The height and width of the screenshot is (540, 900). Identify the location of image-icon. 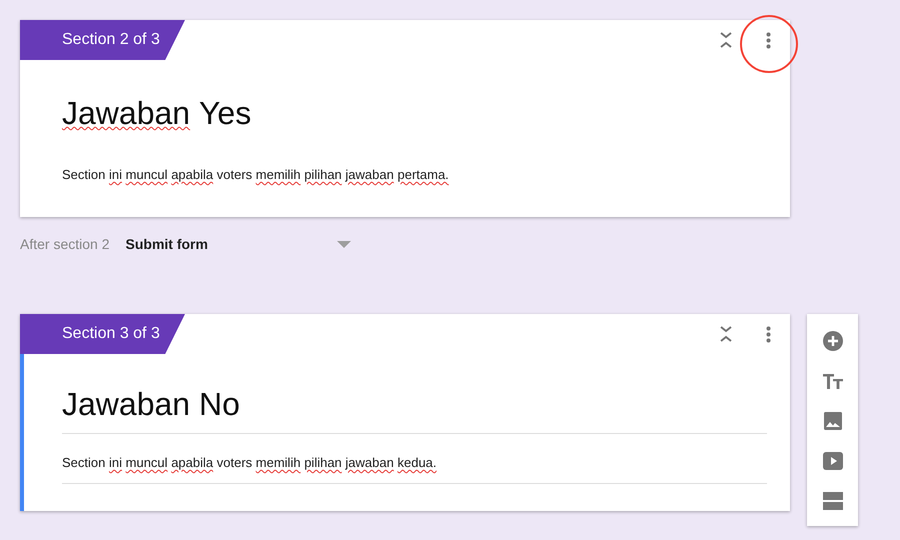
(833, 421).